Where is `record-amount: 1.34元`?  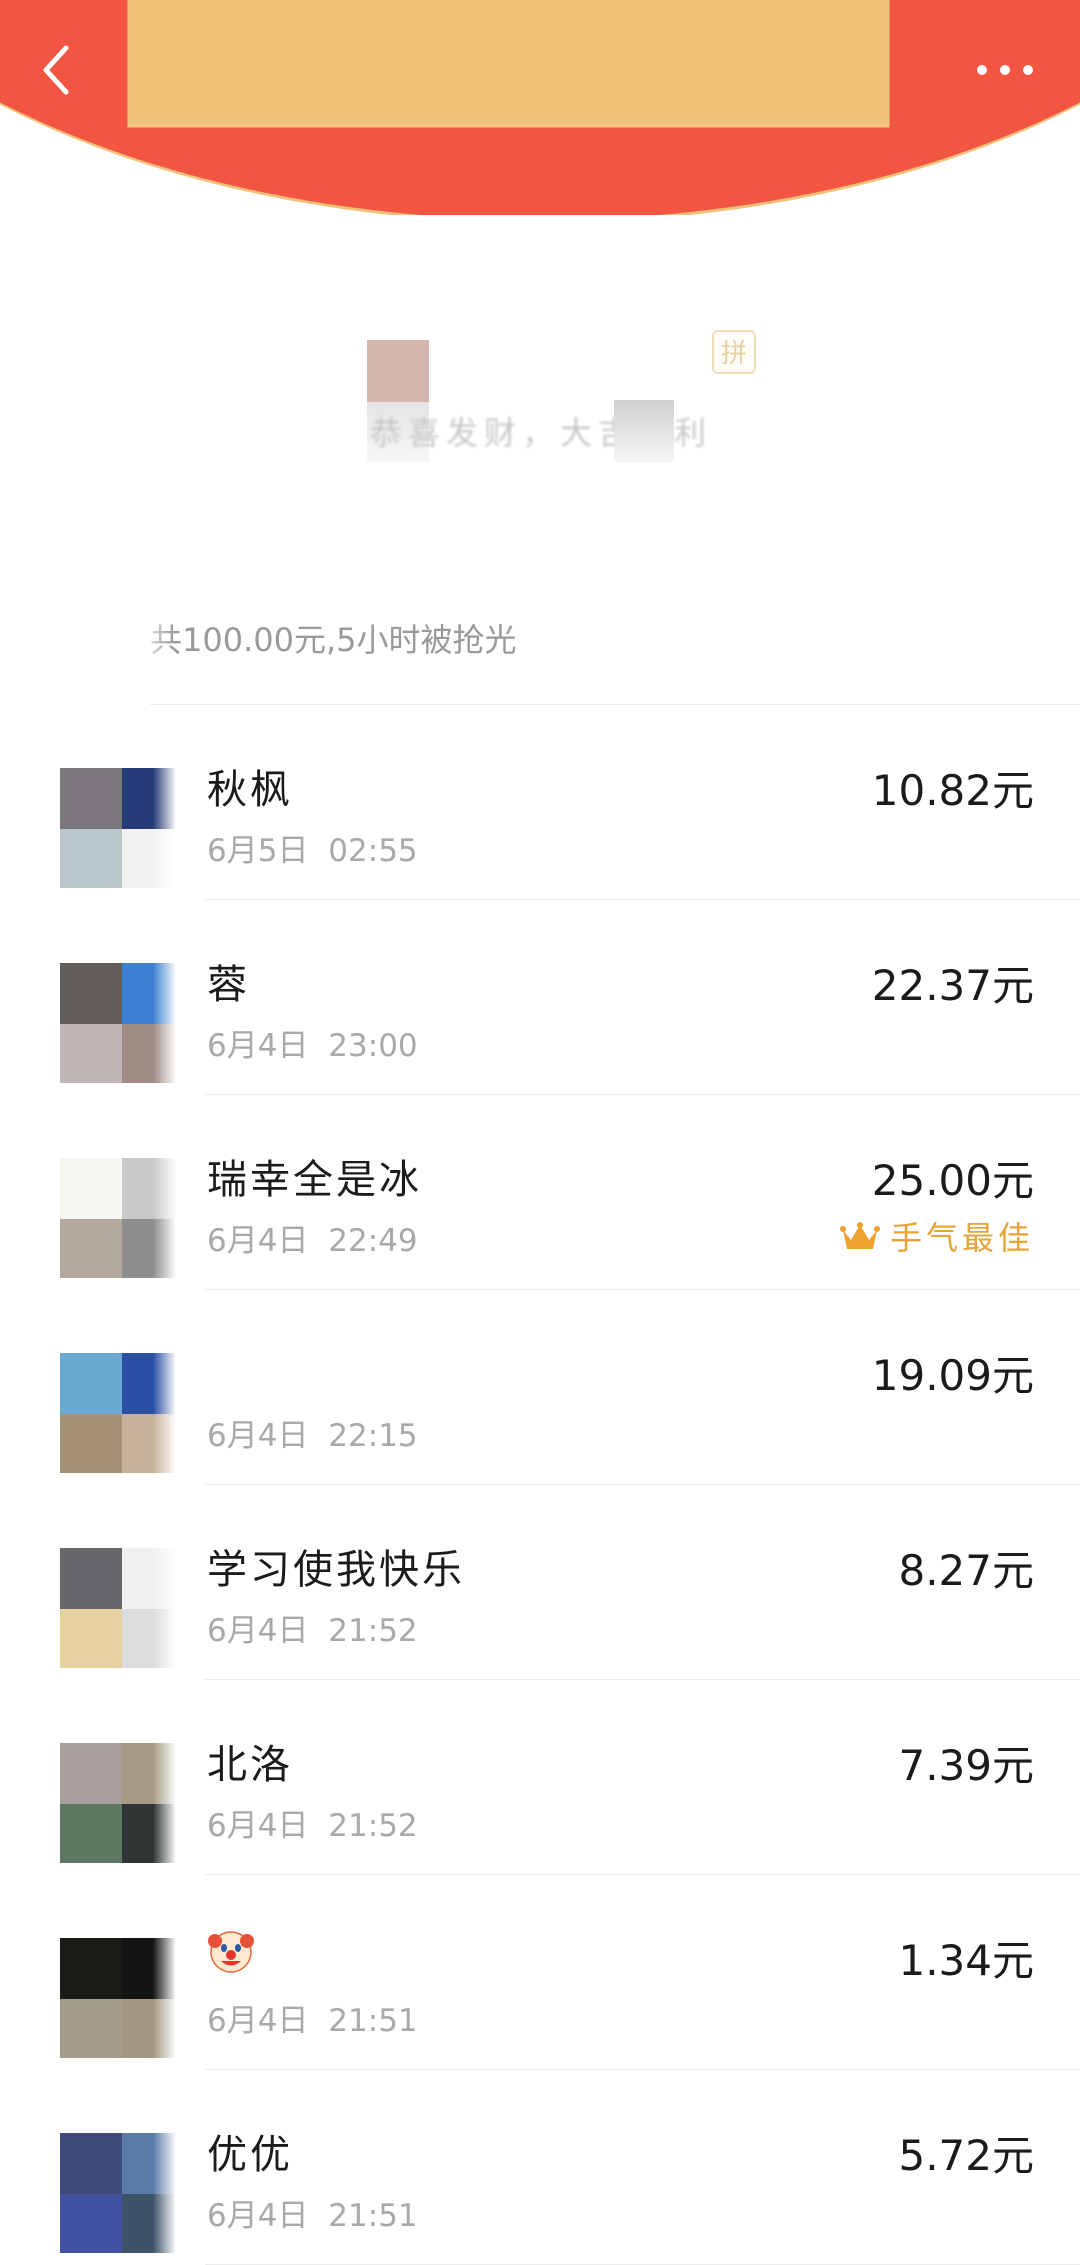
record-amount: 1.34元 is located at coordinates (966, 1960).